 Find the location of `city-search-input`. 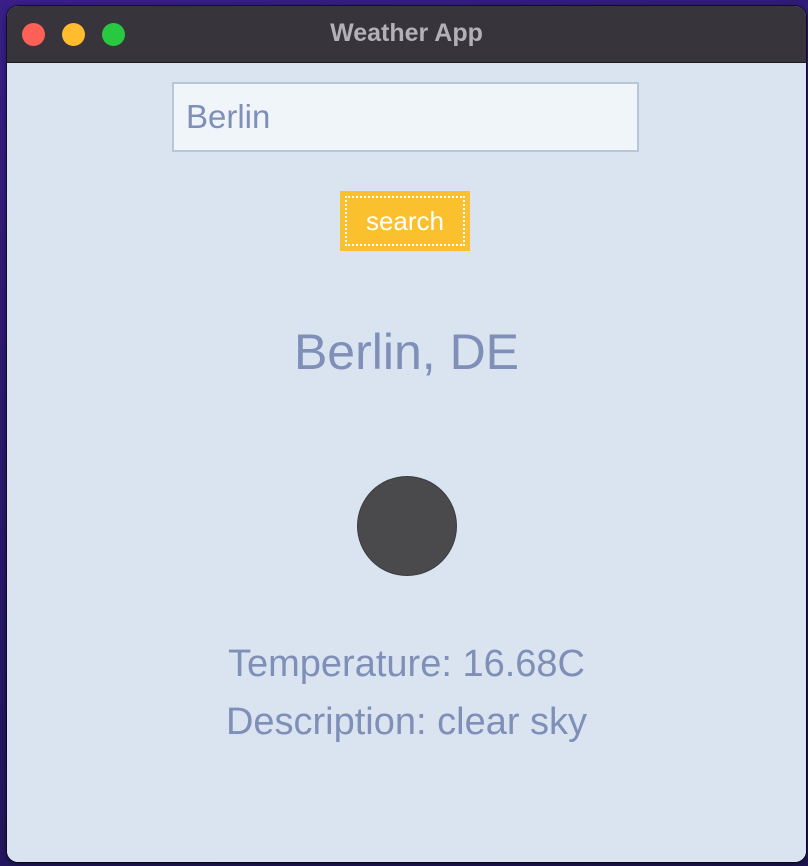

city-search-input is located at coordinates (405, 117).